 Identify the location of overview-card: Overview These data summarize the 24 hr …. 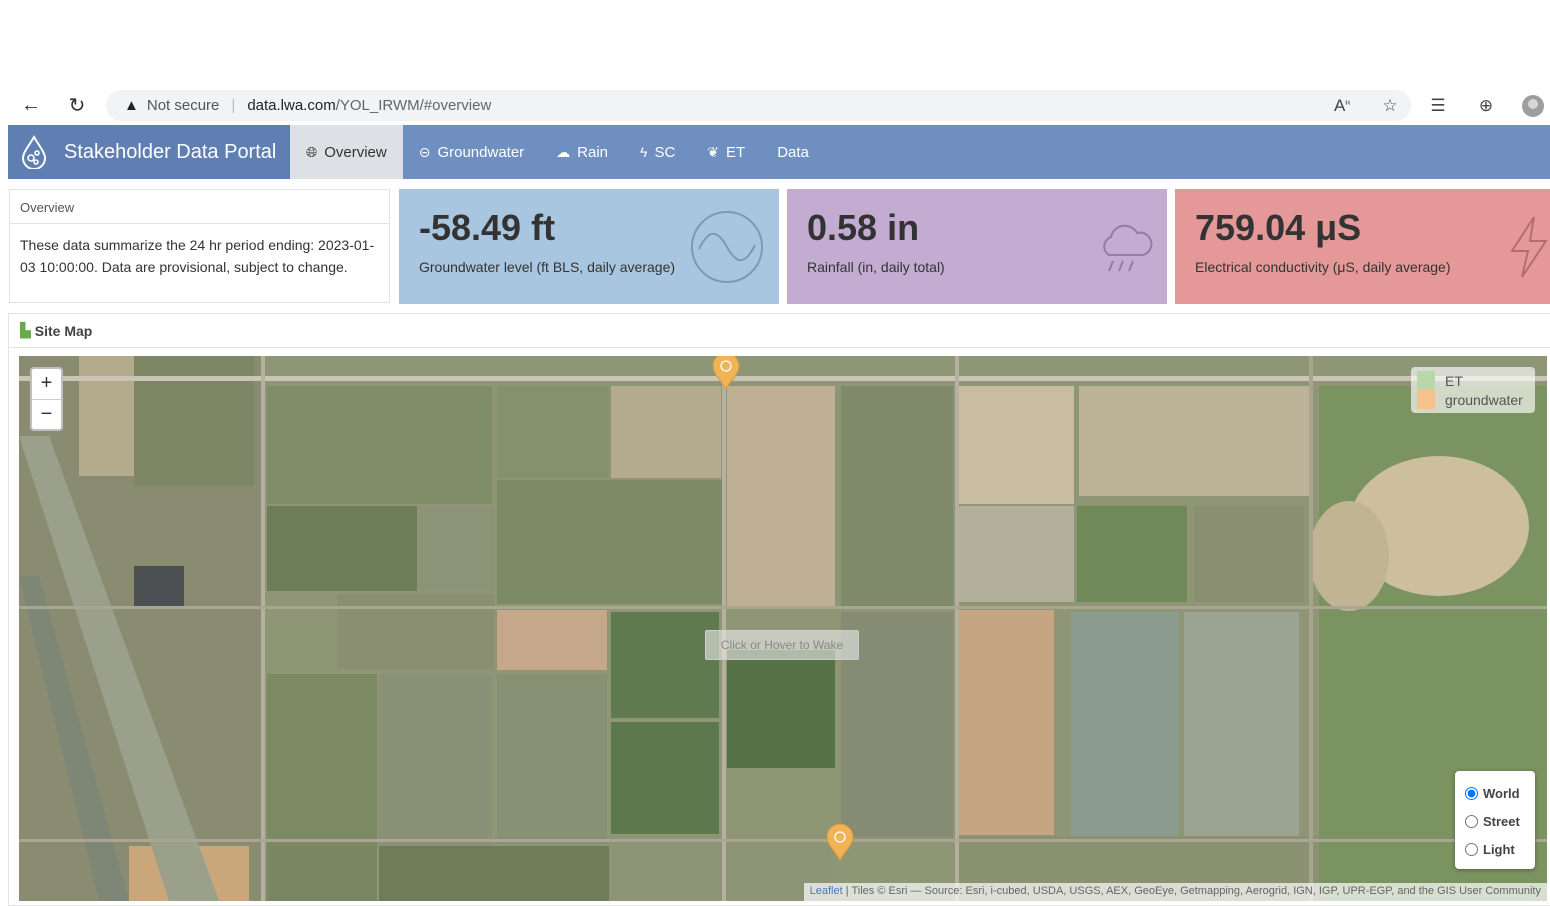
(199, 246).